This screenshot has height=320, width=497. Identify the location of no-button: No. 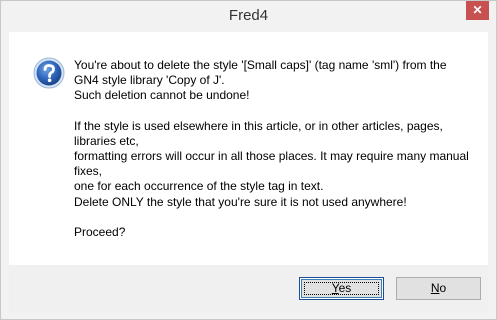
(438, 288).